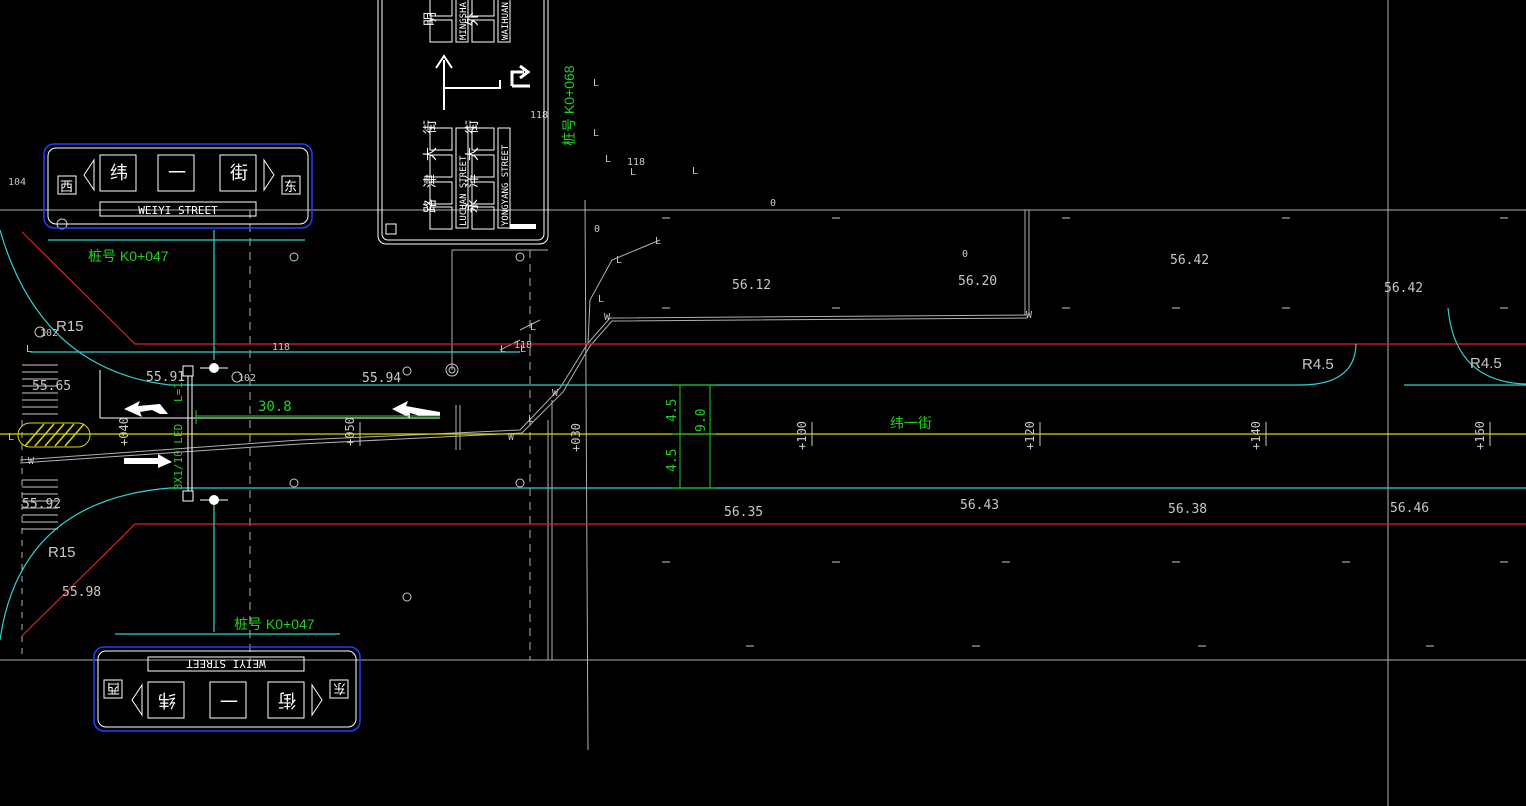  Describe the element at coordinates (51, 386) in the screenshot. I see `elevation-label: 55.65` at that location.